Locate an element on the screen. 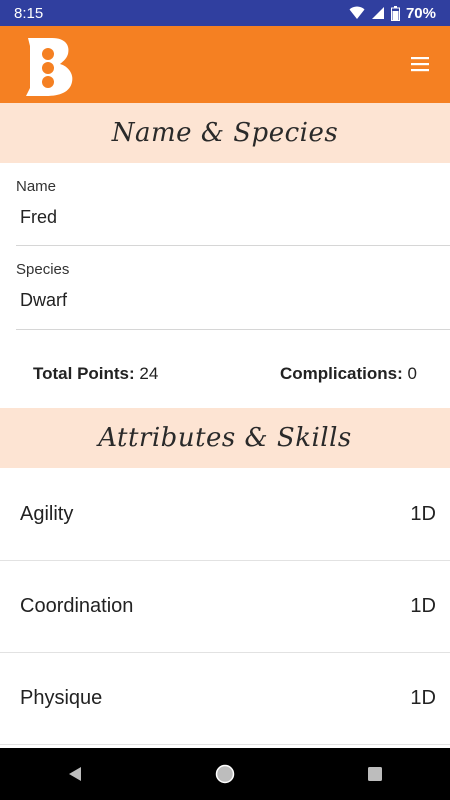  app-bar is located at coordinates (225, 64).